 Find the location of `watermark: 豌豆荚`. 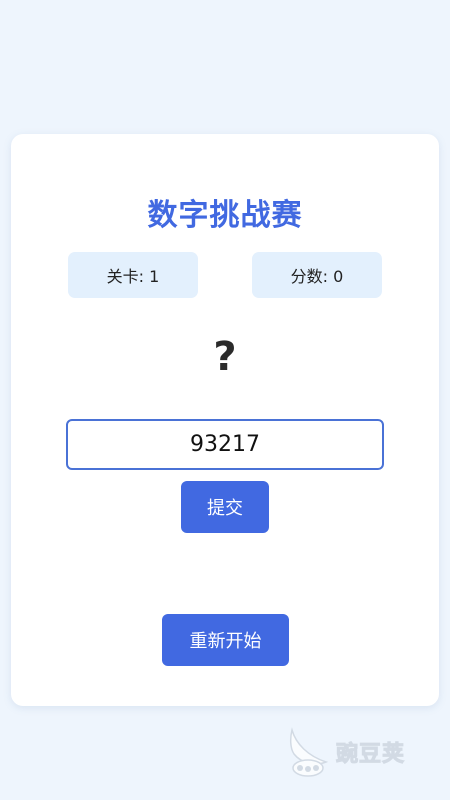

watermark: 豌豆荚 is located at coordinates (356, 752).